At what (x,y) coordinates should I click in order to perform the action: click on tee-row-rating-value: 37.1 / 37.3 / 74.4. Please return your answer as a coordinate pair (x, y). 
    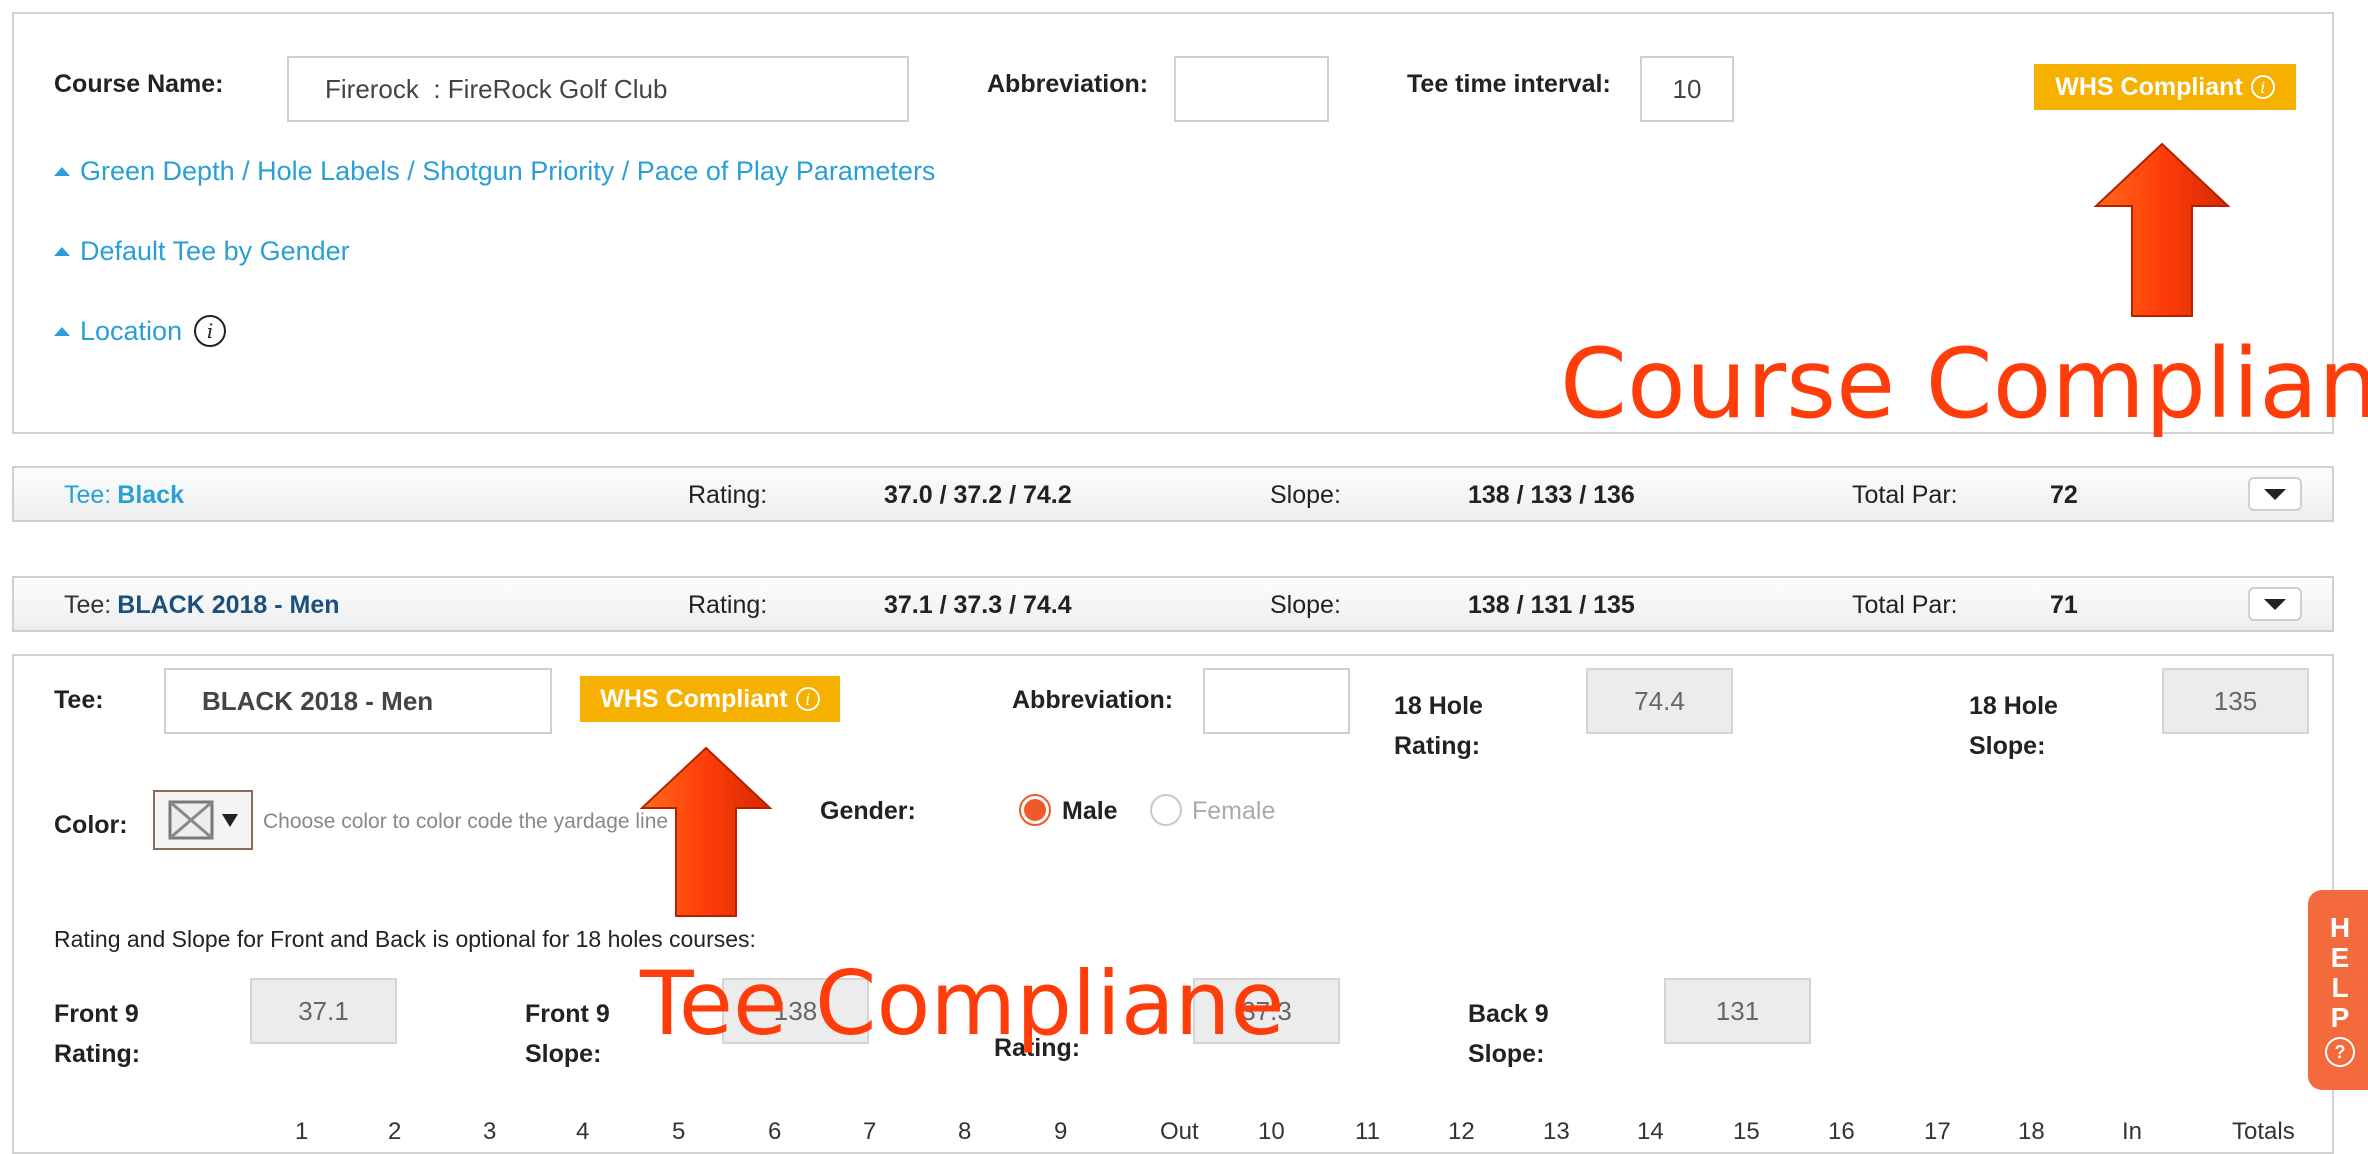
    Looking at the image, I should click on (978, 605).